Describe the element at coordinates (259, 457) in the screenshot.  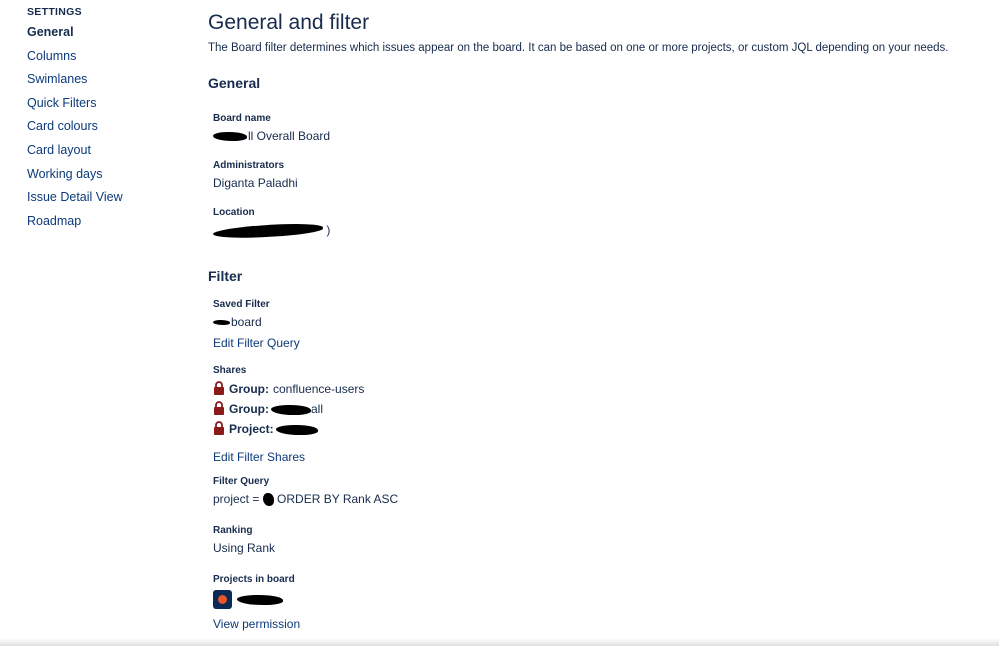
I see `edit-filter-shares-link: Edit Filter Shares` at that location.